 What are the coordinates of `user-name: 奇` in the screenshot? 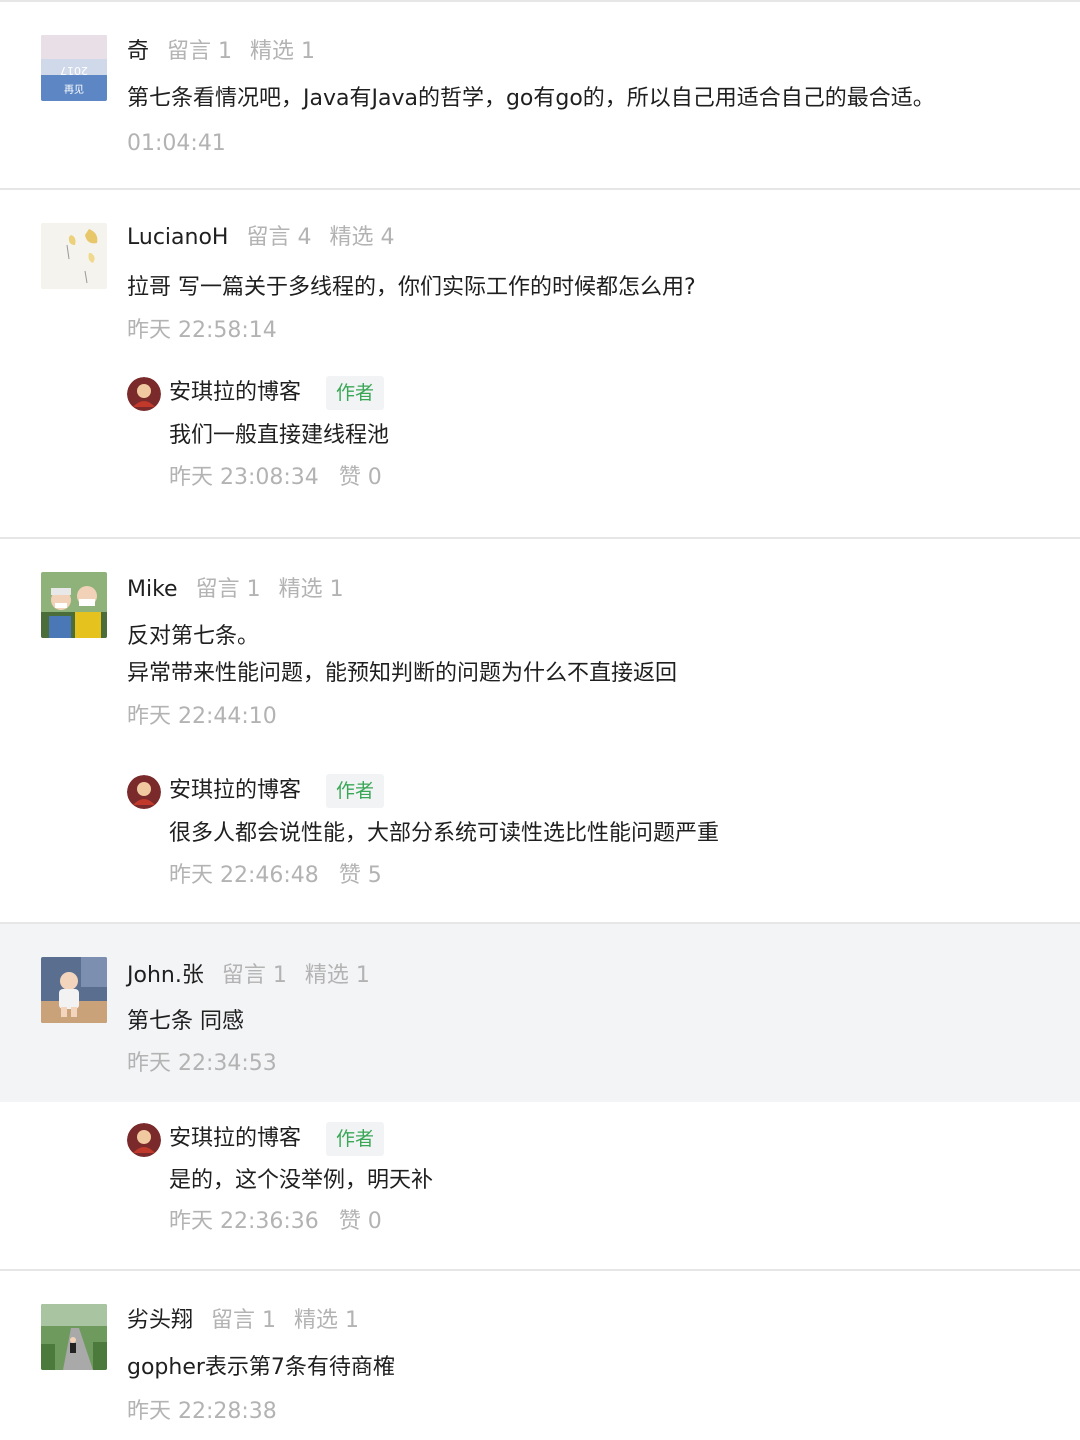 It's located at (138, 51).